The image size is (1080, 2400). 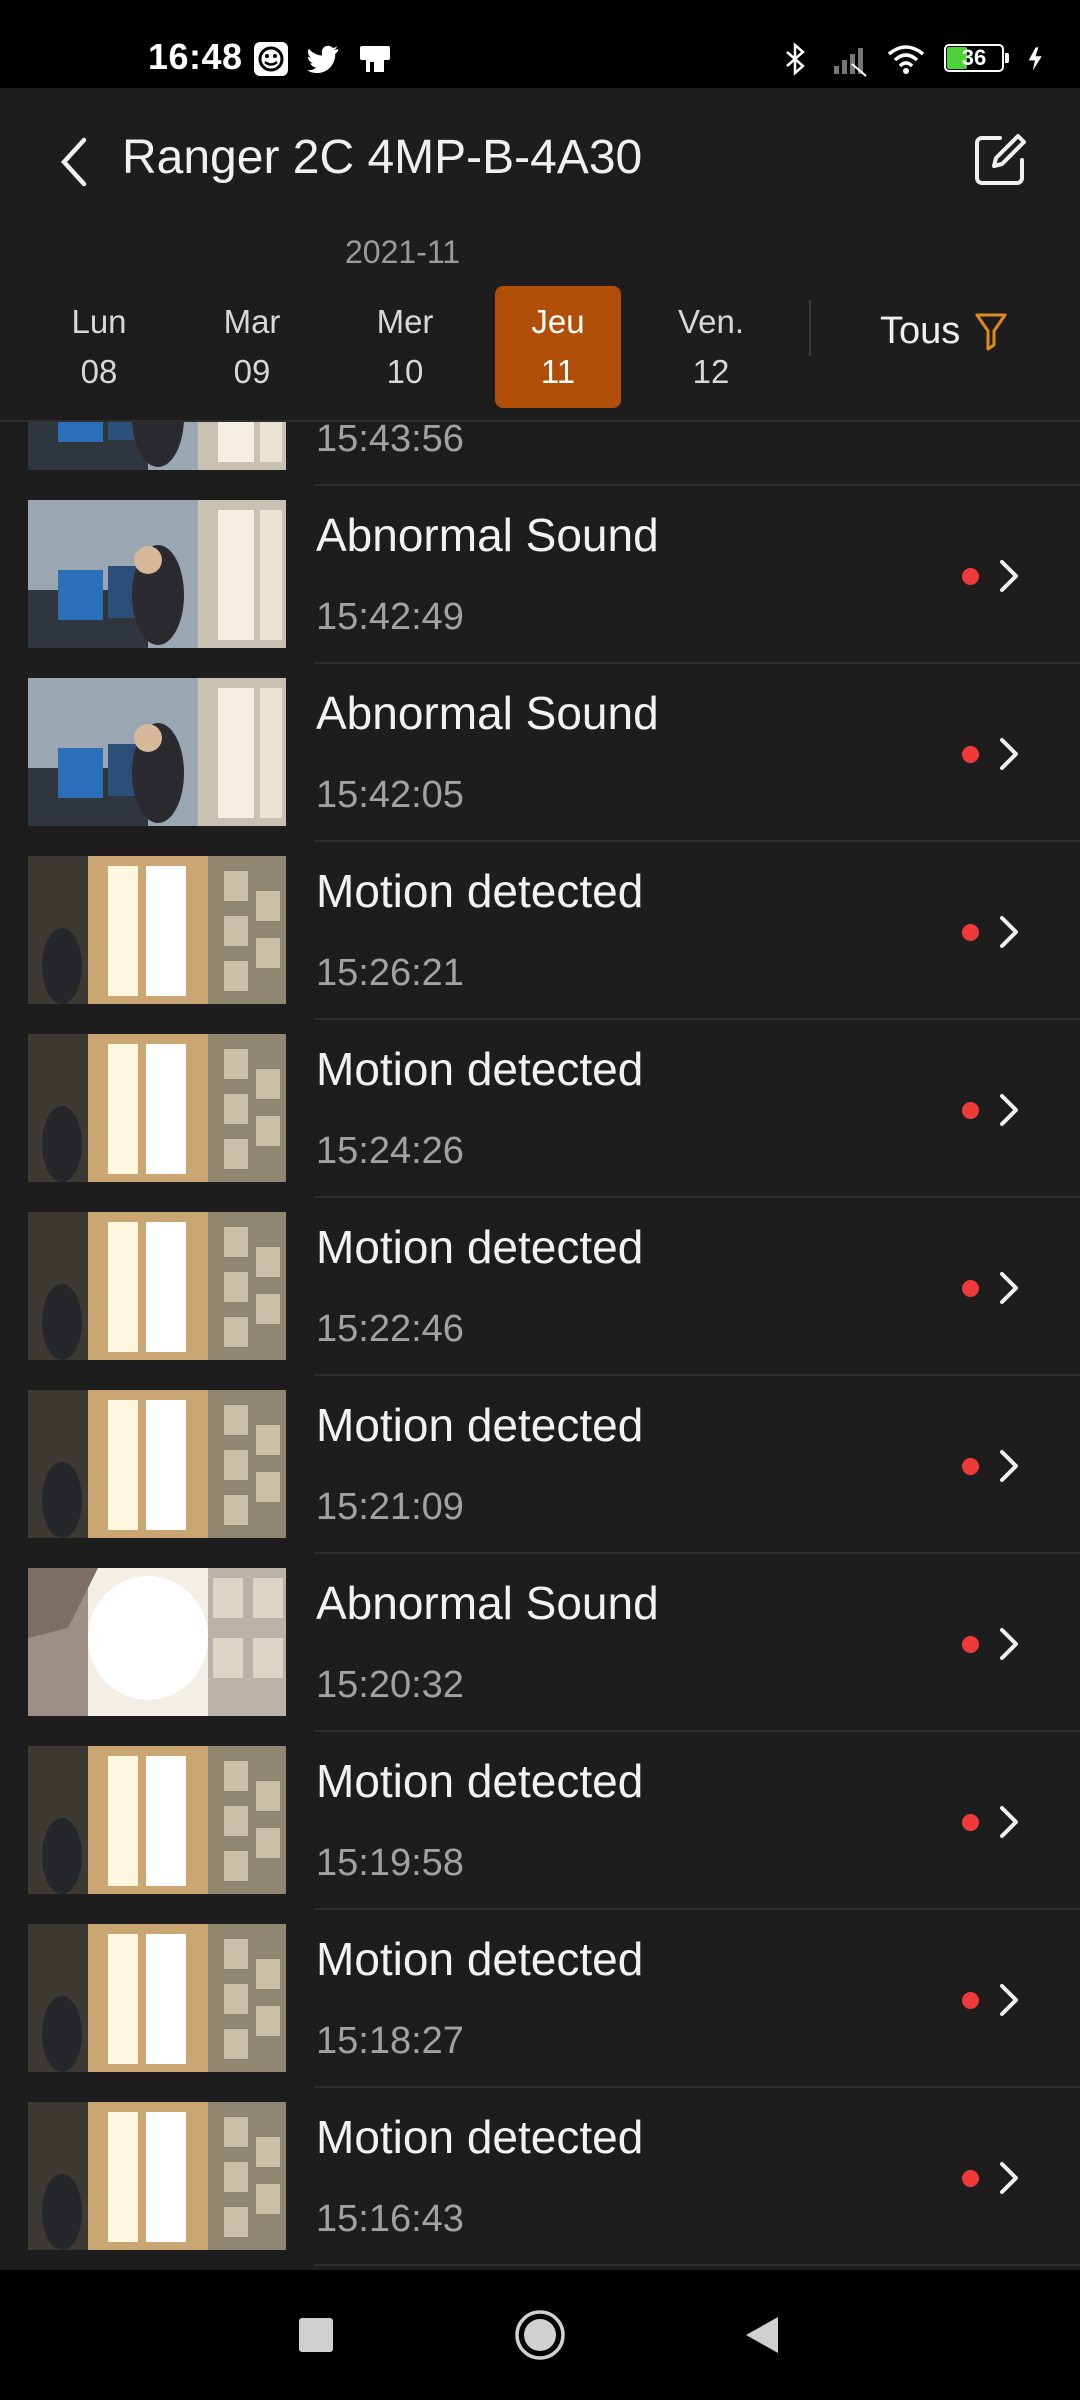 I want to click on day-name: Mer, so click(x=405, y=321).